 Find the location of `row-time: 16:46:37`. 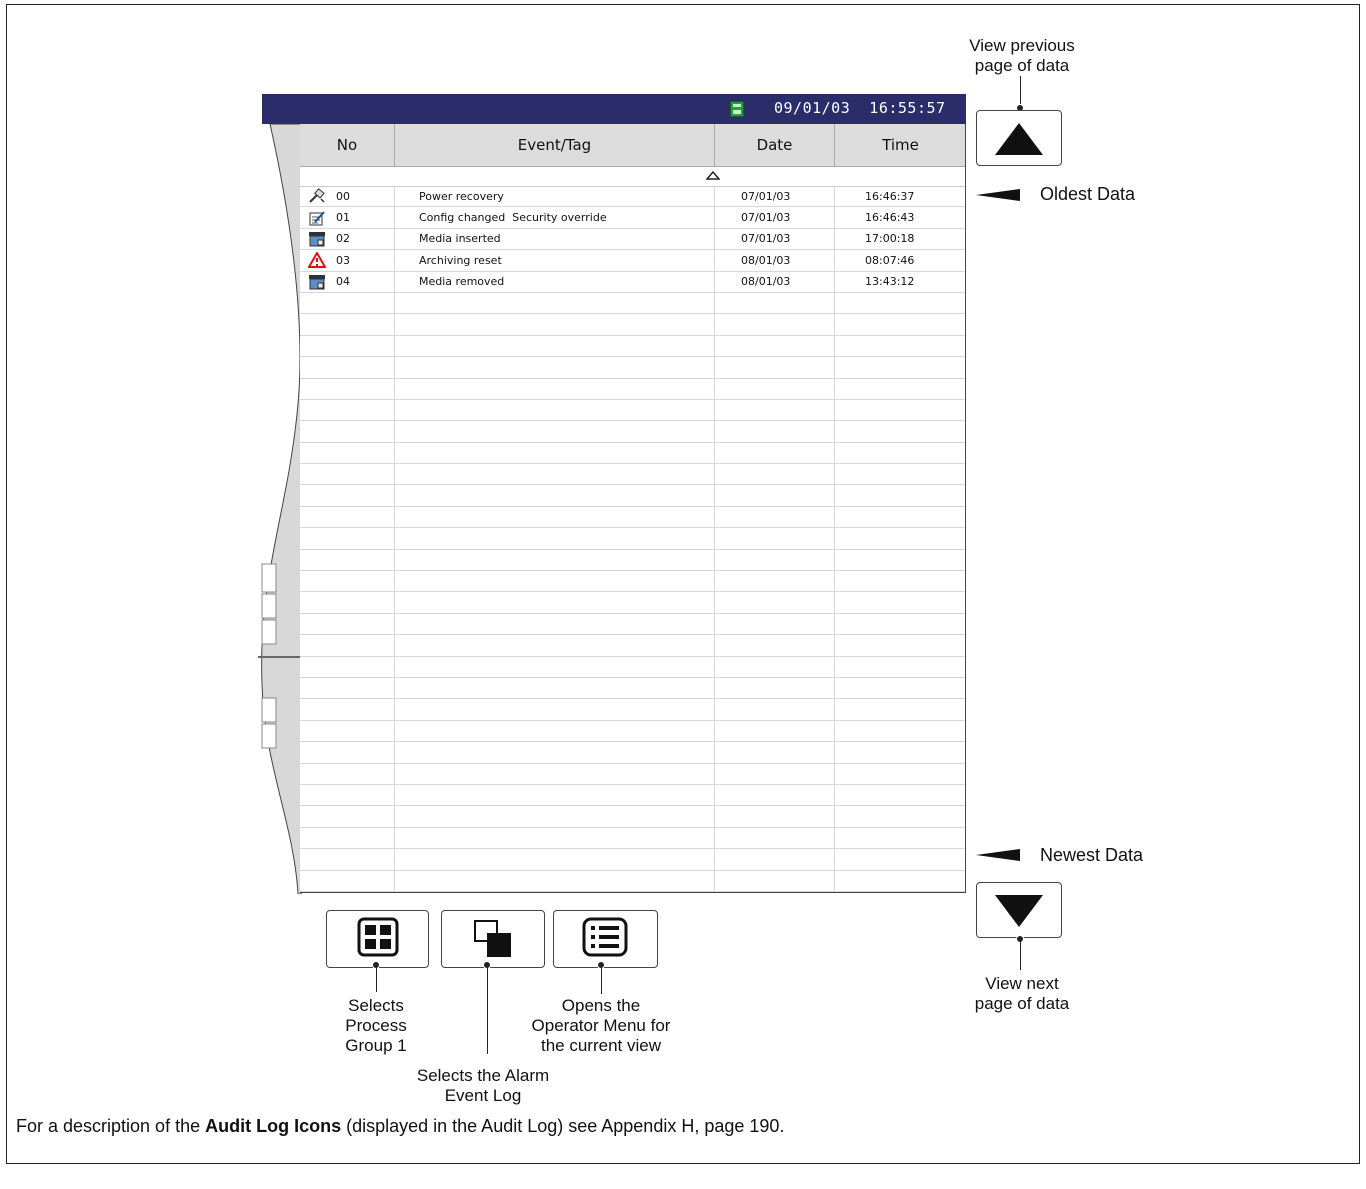

row-time: 16:46:37 is located at coordinates (890, 196).